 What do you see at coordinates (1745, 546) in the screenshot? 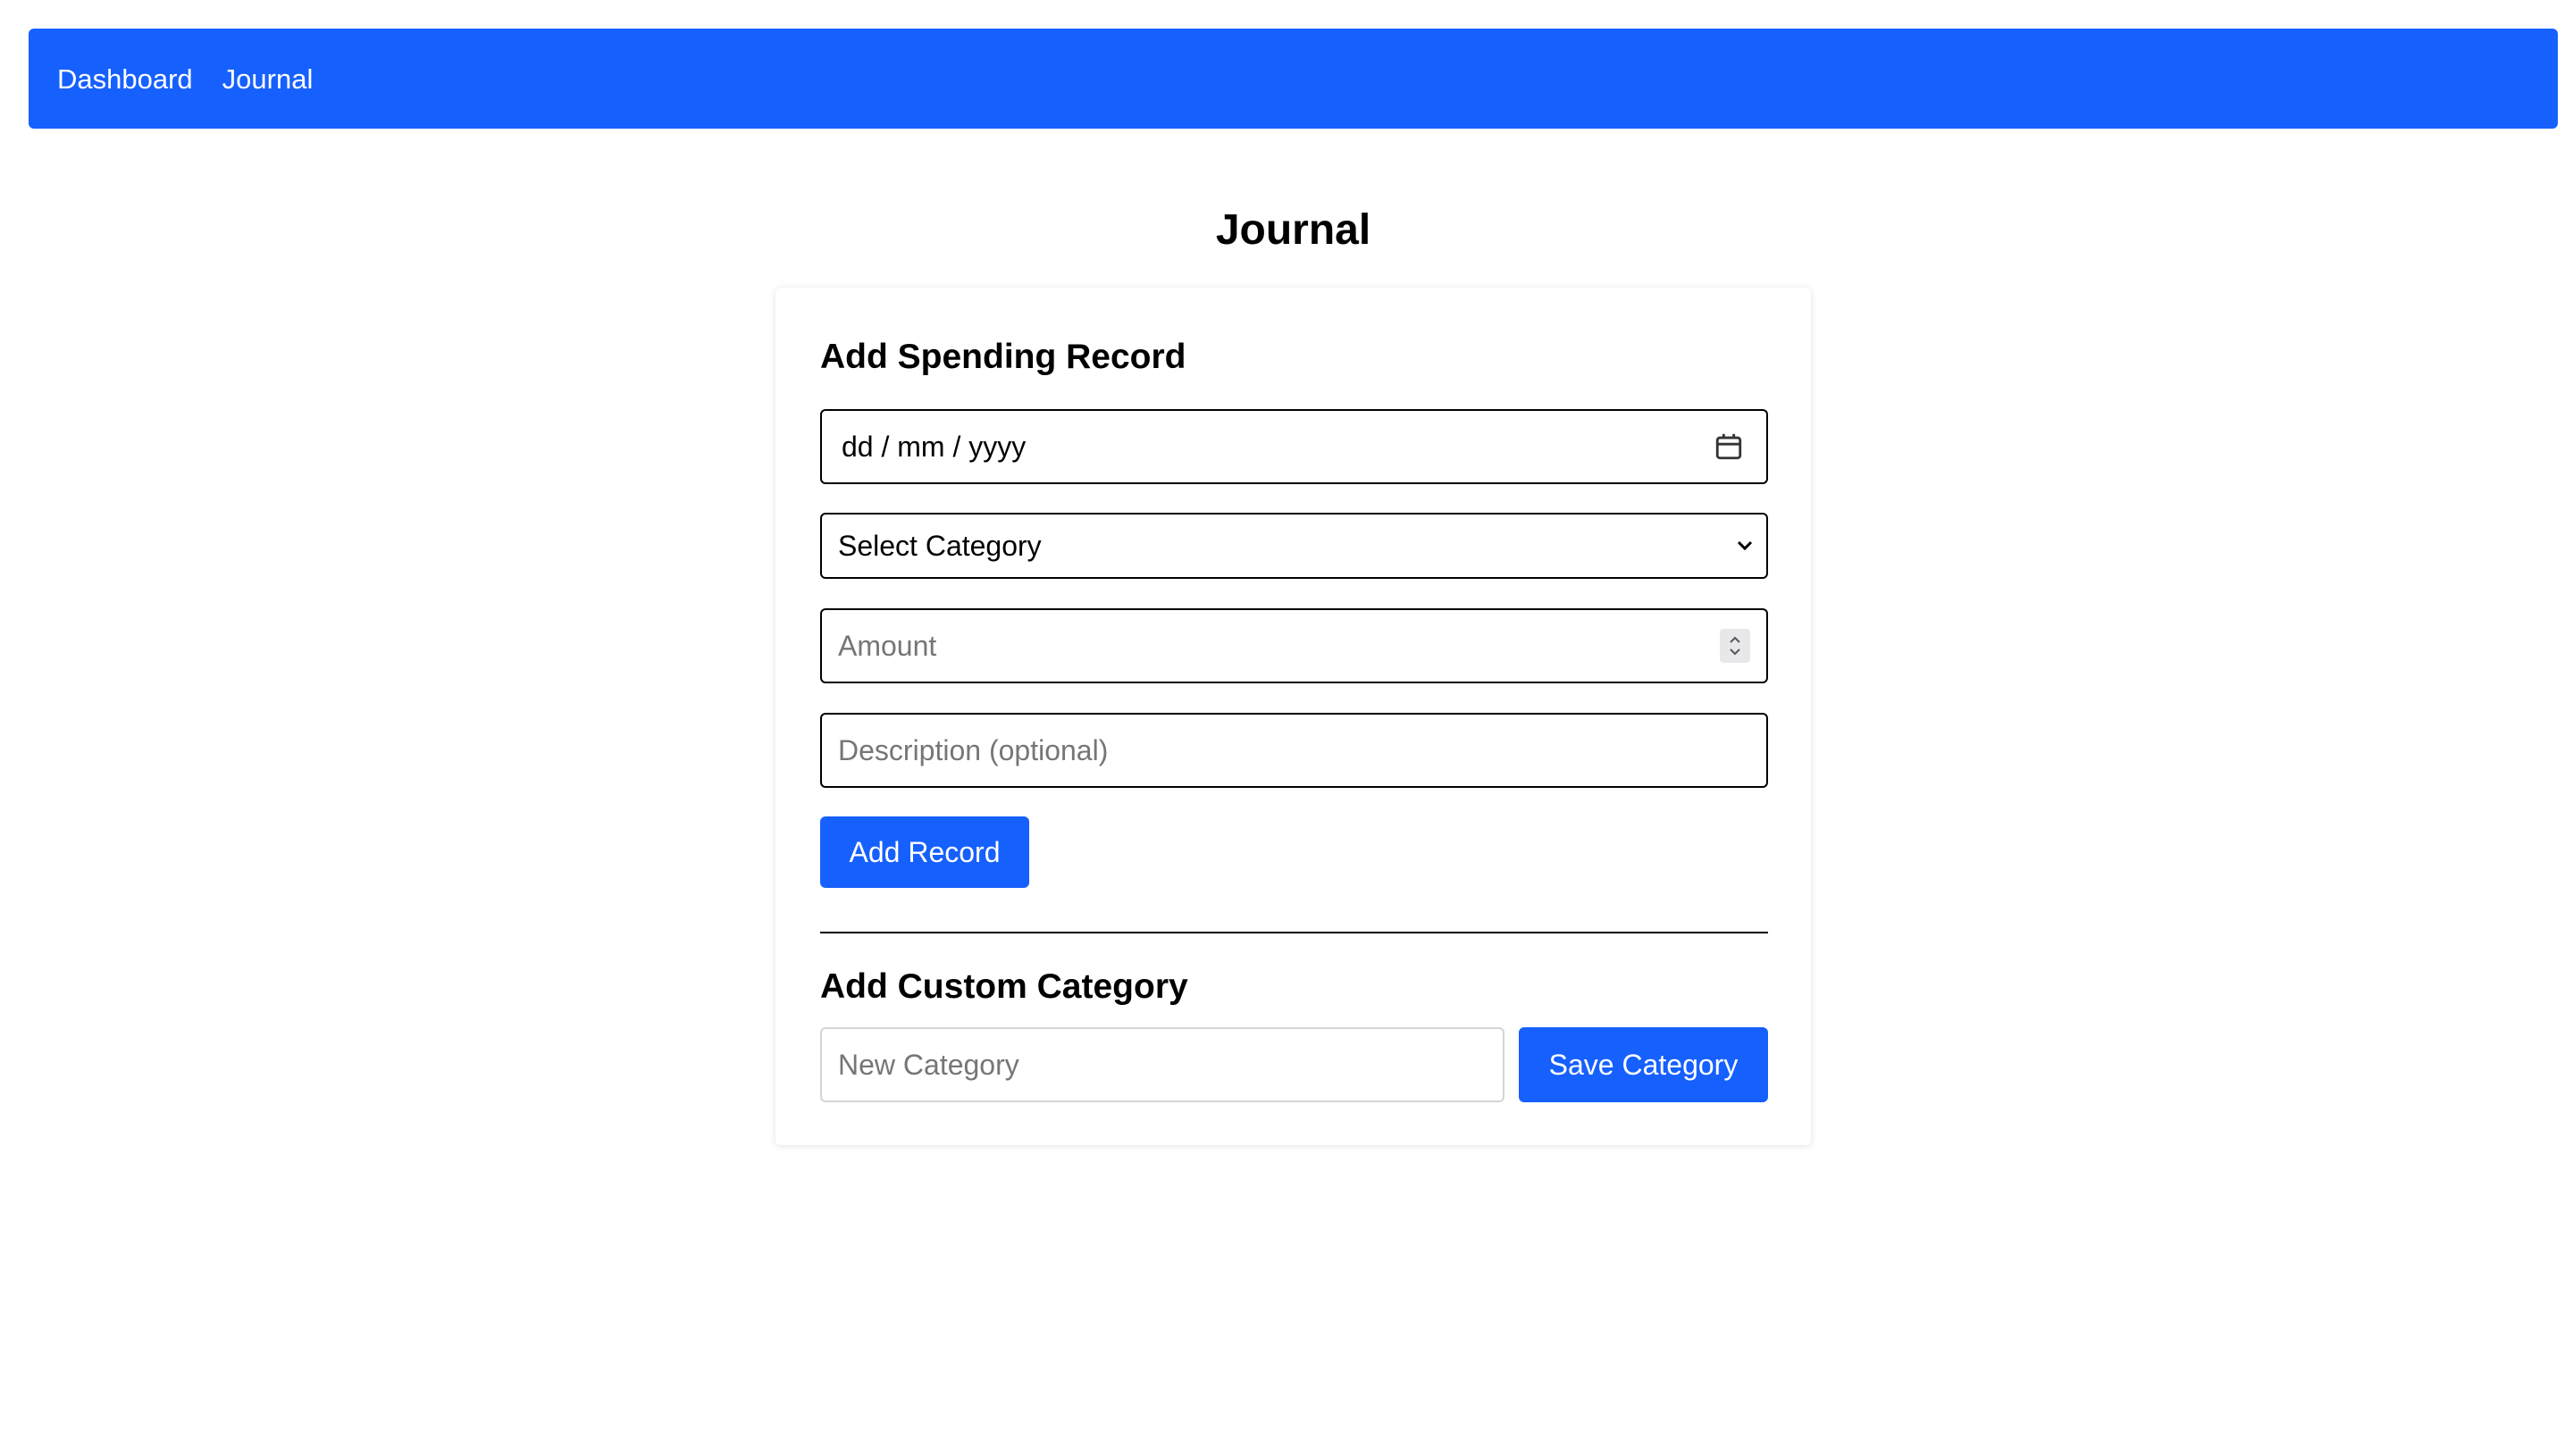
I see `chevron-down-icon` at bounding box center [1745, 546].